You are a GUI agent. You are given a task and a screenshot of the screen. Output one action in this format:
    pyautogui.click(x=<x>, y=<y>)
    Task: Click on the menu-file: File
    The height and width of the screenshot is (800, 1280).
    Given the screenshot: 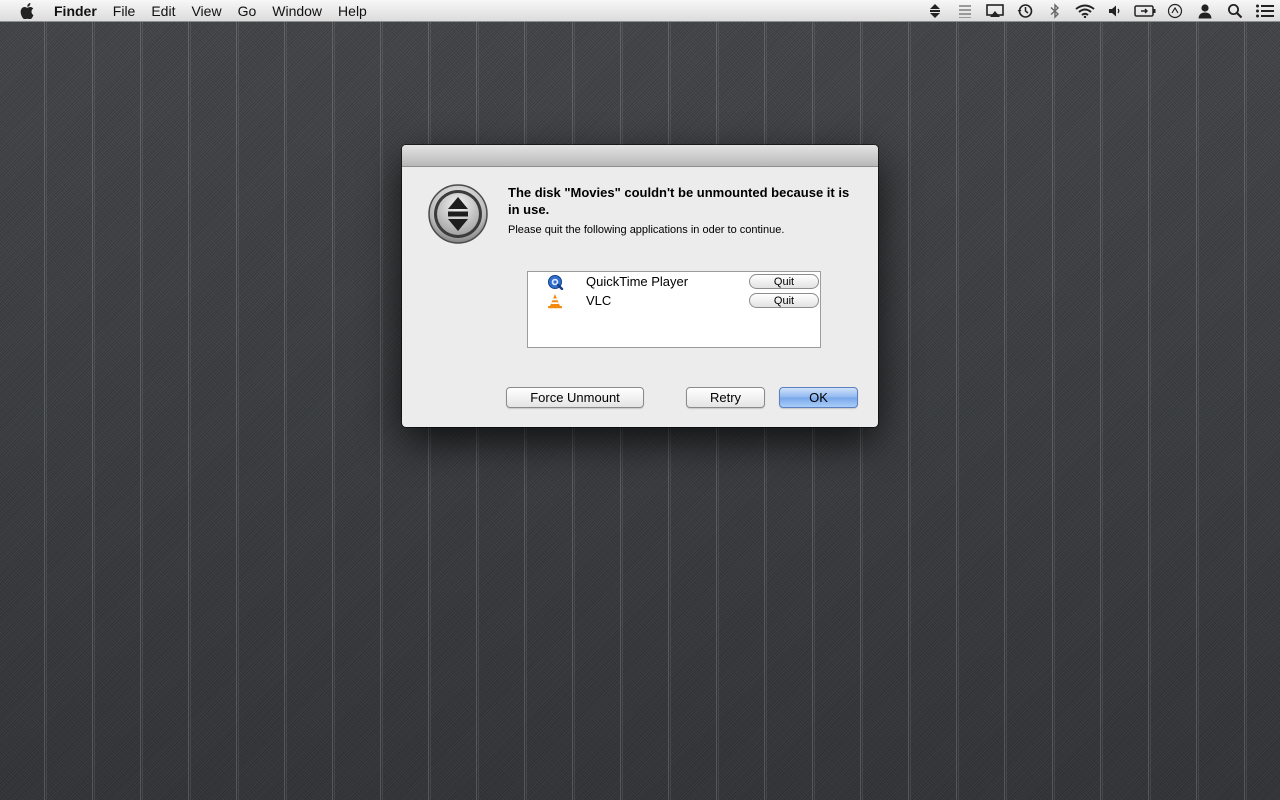 What is the action you would take?
    pyautogui.click(x=124, y=11)
    